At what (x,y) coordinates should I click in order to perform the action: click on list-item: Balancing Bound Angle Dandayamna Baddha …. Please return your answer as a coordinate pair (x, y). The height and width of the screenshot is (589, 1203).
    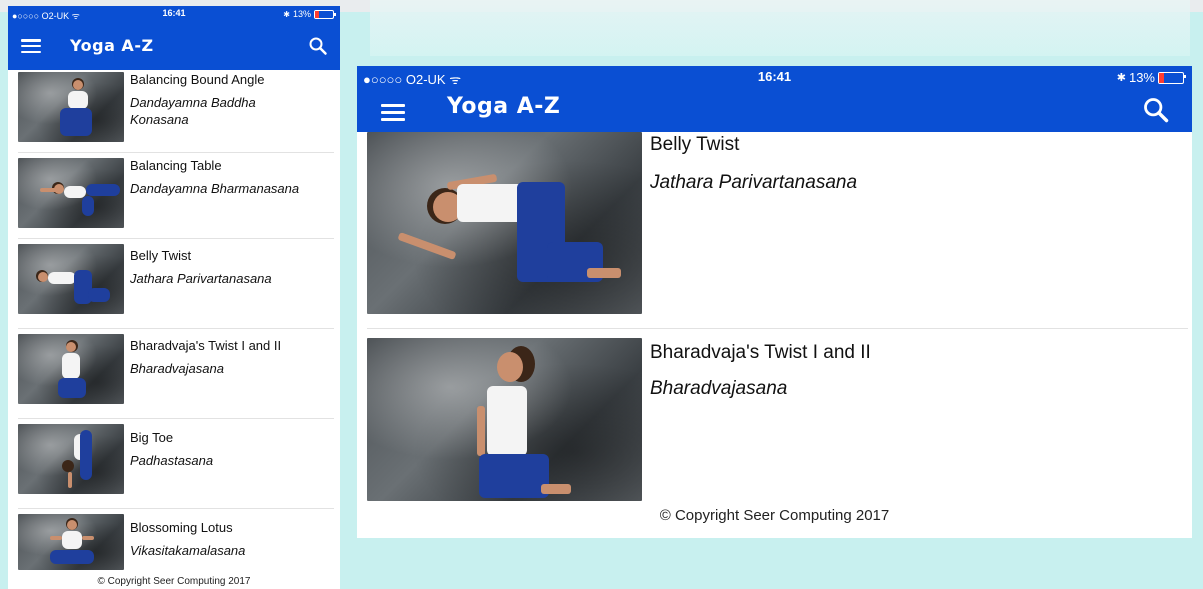
    Looking at the image, I should click on (174, 111).